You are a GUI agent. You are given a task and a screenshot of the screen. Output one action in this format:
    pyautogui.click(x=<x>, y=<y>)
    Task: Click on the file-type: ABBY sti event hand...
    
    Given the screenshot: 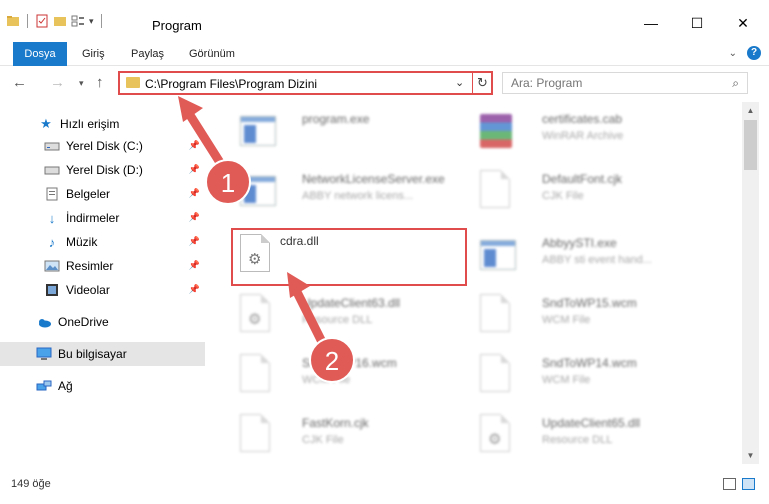 What is the action you would take?
    pyautogui.click(x=597, y=260)
    